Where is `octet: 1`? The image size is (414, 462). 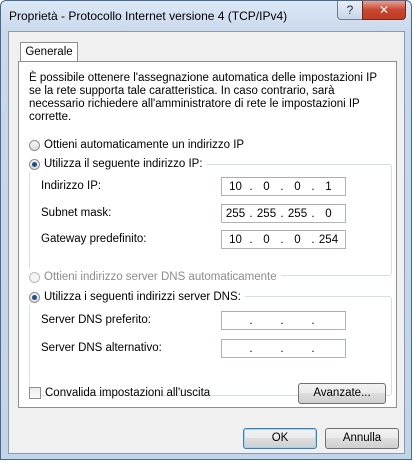
octet: 1 is located at coordinates (328, 186).